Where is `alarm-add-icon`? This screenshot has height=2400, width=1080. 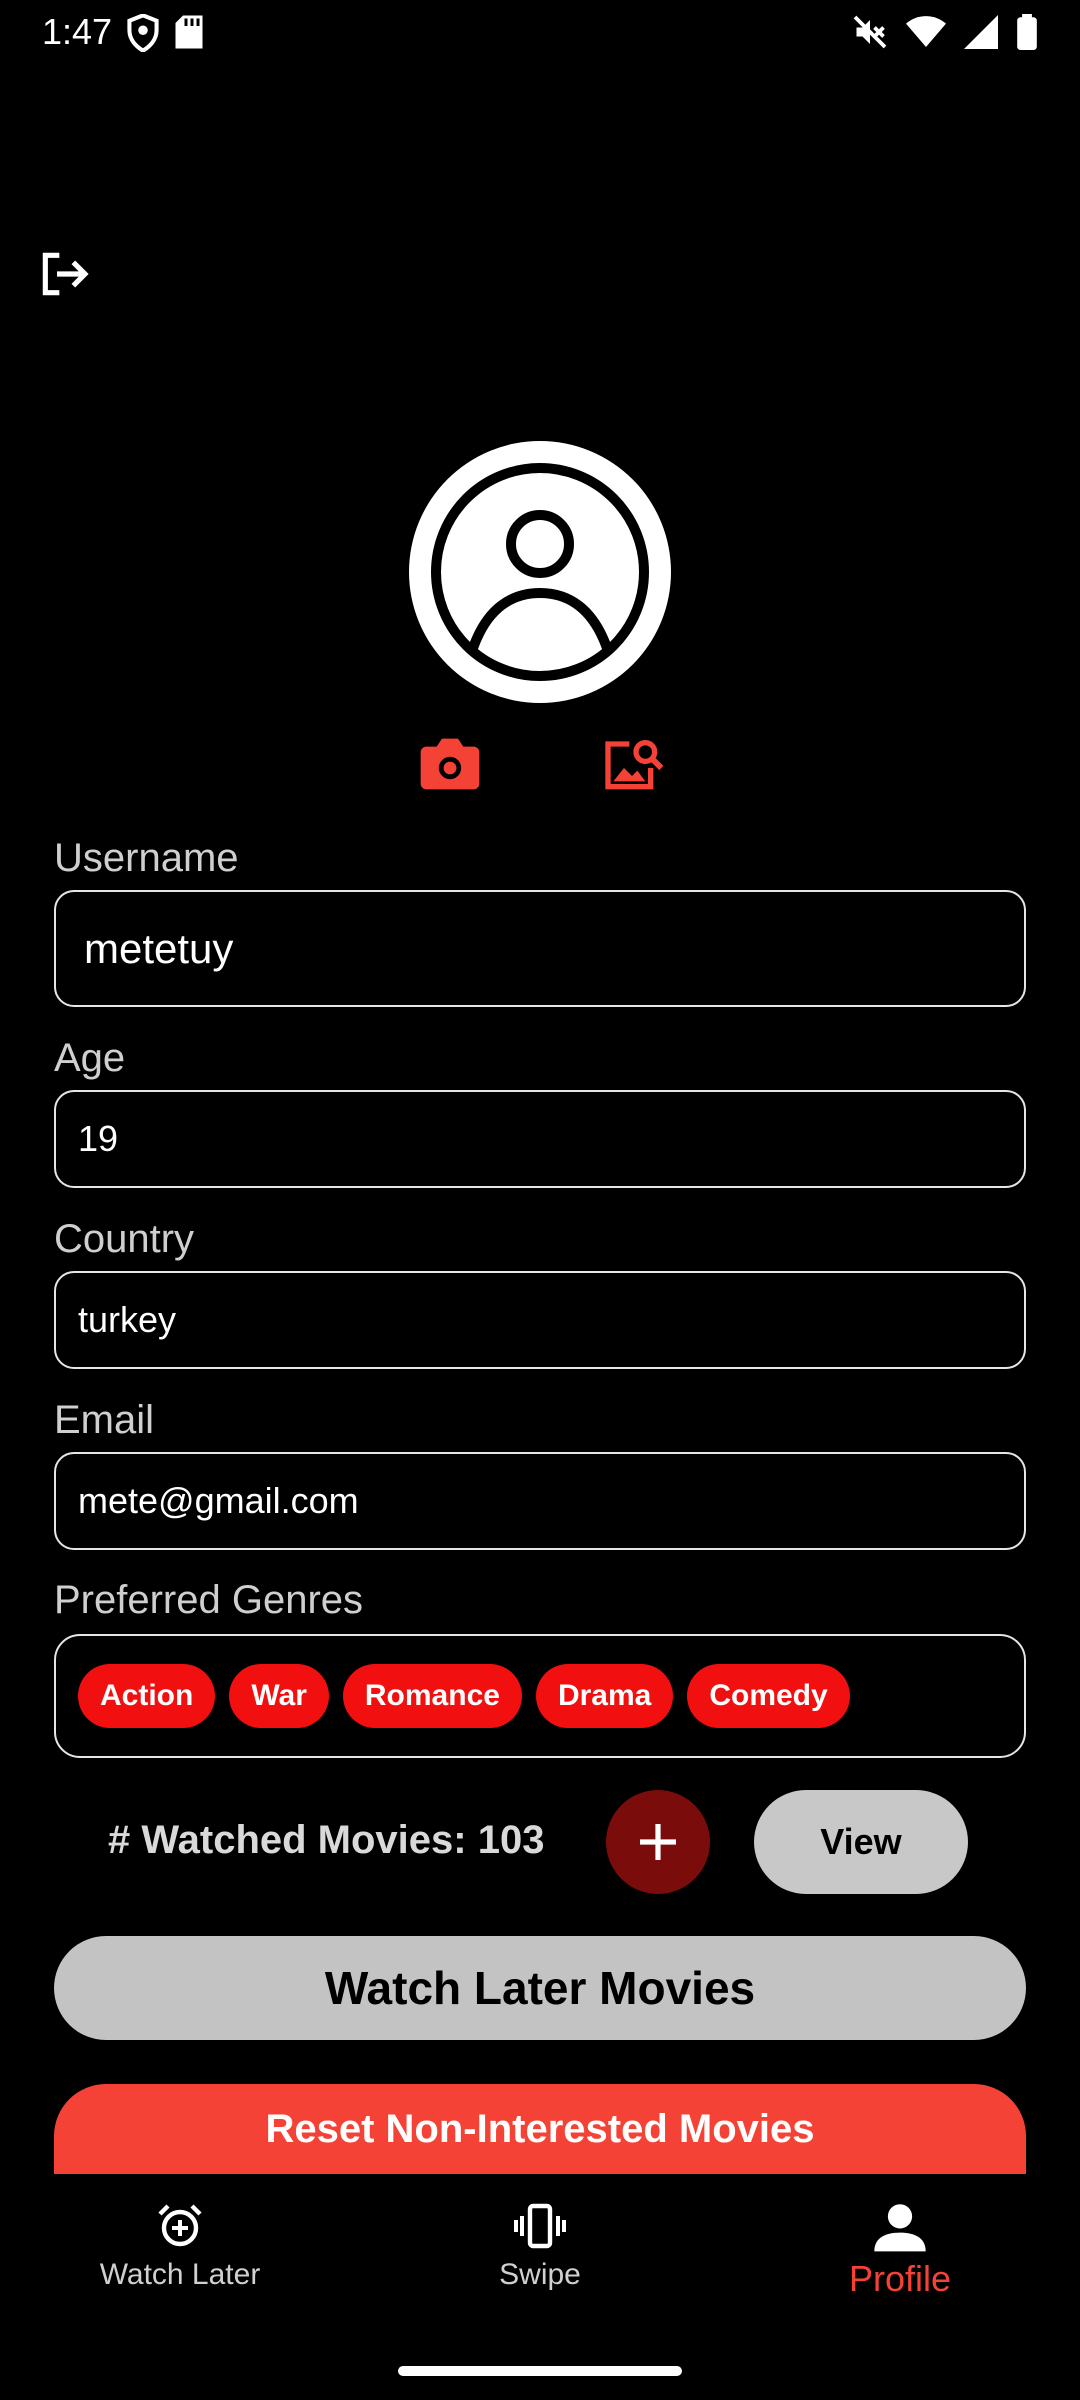
alarm-add-icon is located at coordinates (180, 2225).